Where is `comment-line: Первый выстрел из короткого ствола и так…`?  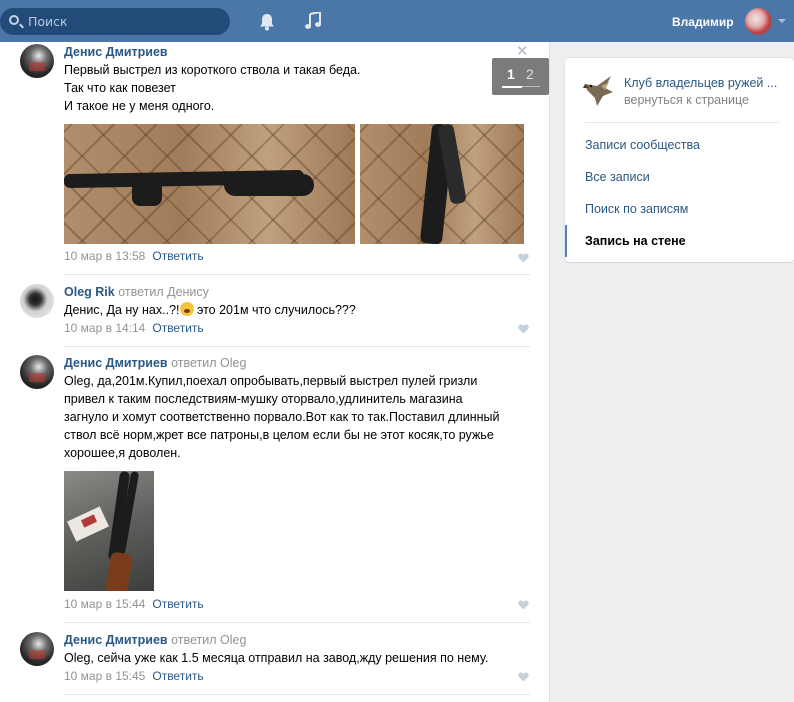 comment-line: Первый выстрел из короткого ствола и так… is located at coordinates (212, 70).